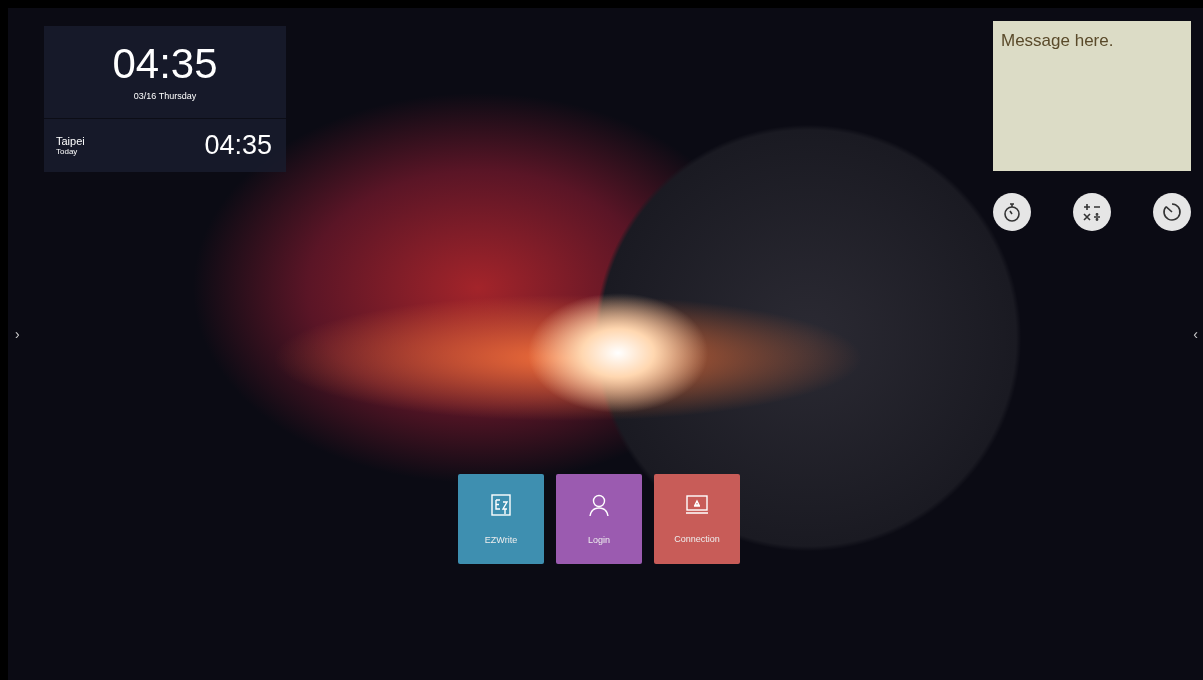 The height and width of the screenshot is (680, 1203). What do you see at coordinates (501, 519) in the screenshot?
I see `app-tile: EZWrite` at bounding box center [501, 519].